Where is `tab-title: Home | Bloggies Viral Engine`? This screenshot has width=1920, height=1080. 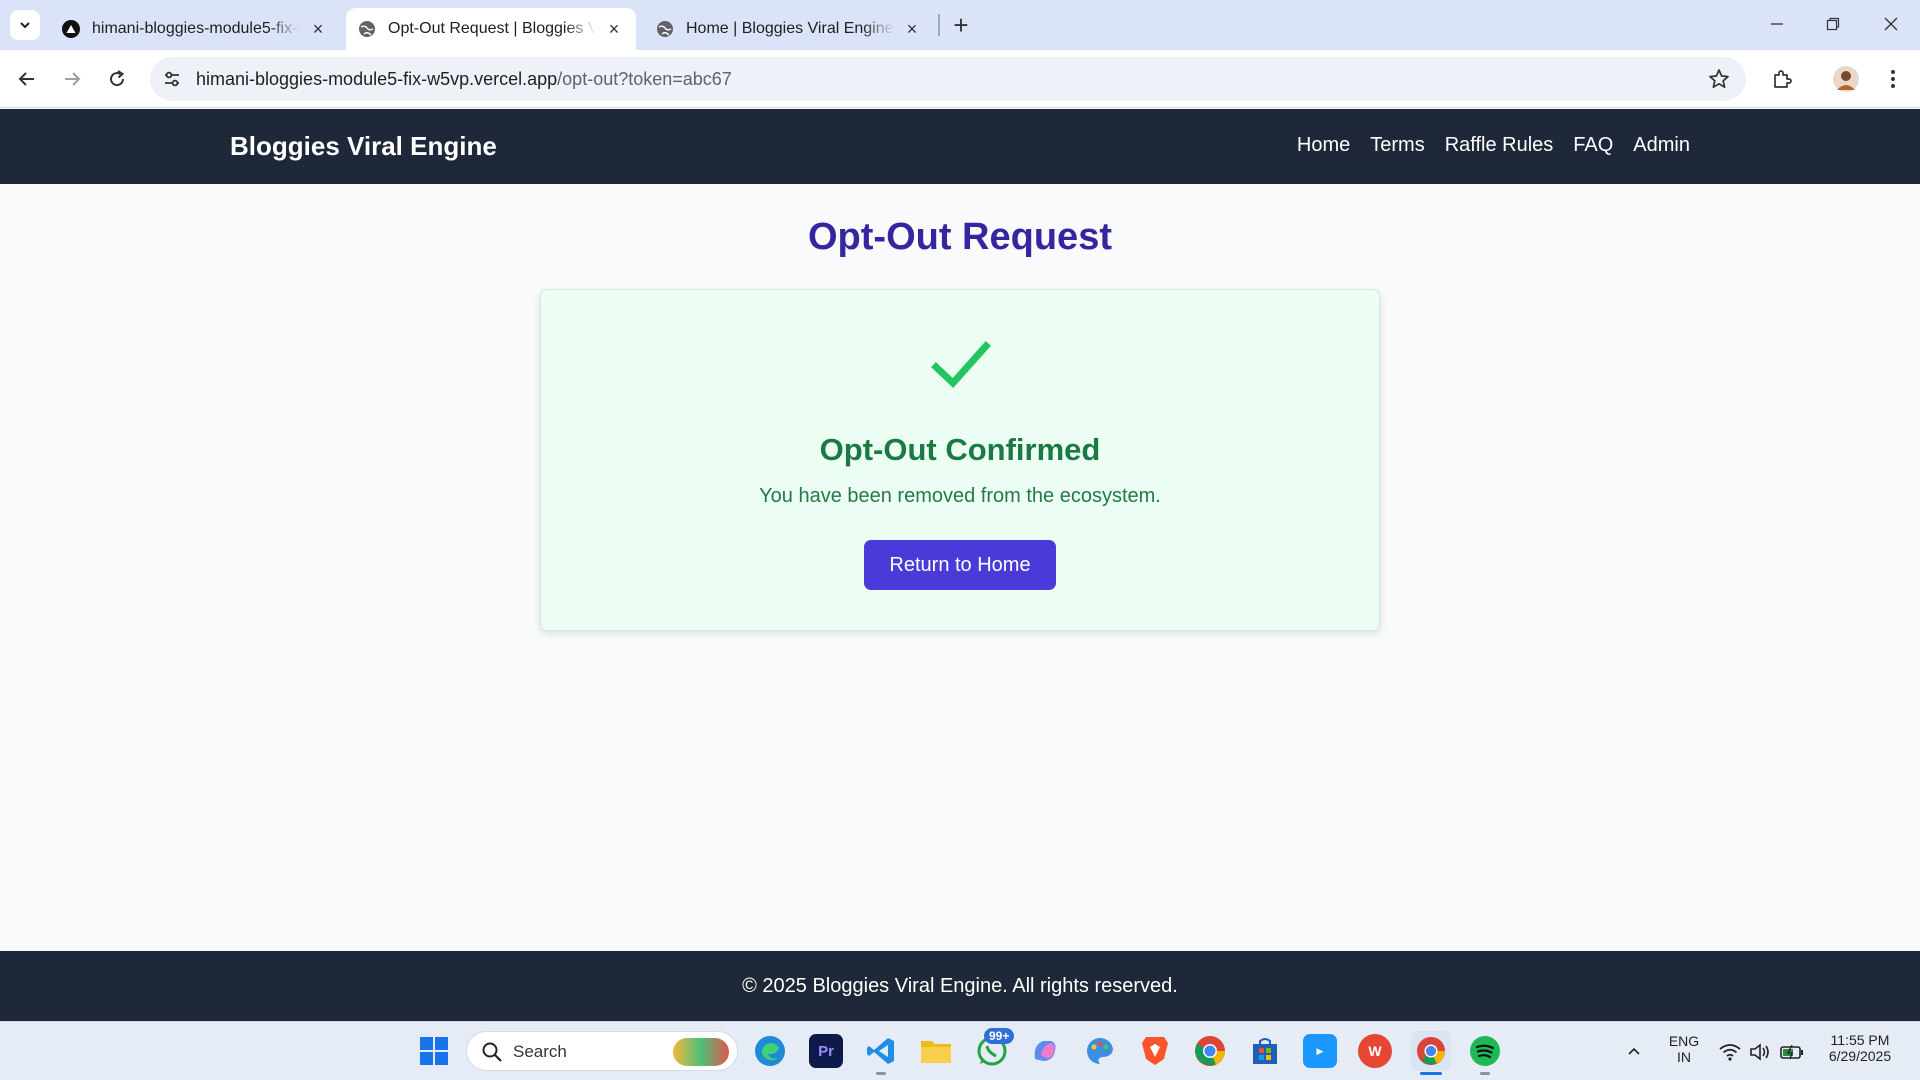
tab-title: Home | Bloggies Viral Engine is located at coordinates (790, 28).